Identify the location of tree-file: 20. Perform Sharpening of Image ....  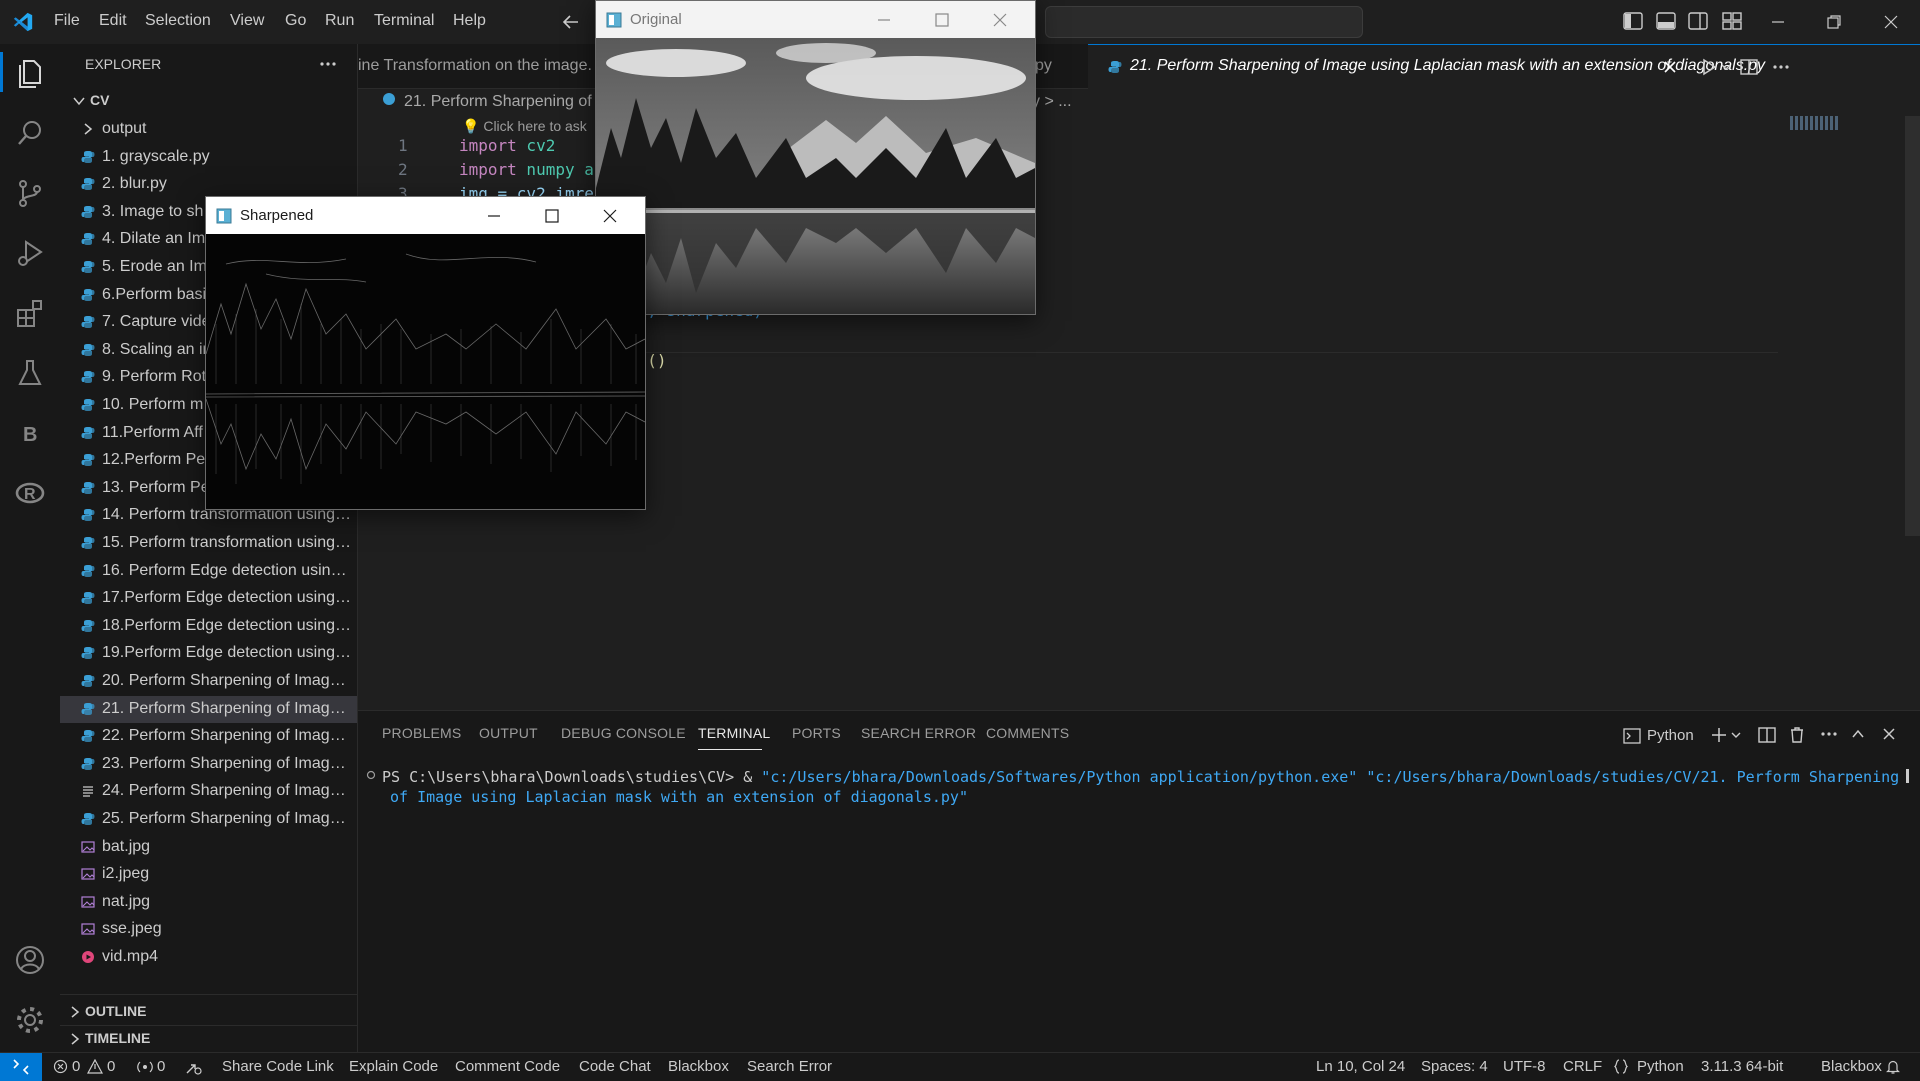
(208, 681).